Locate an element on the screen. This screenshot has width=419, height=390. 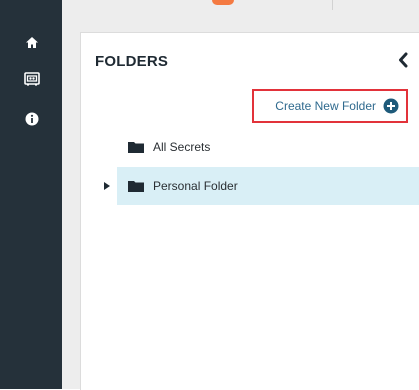
info-icon is located at coordinates (32, 119).